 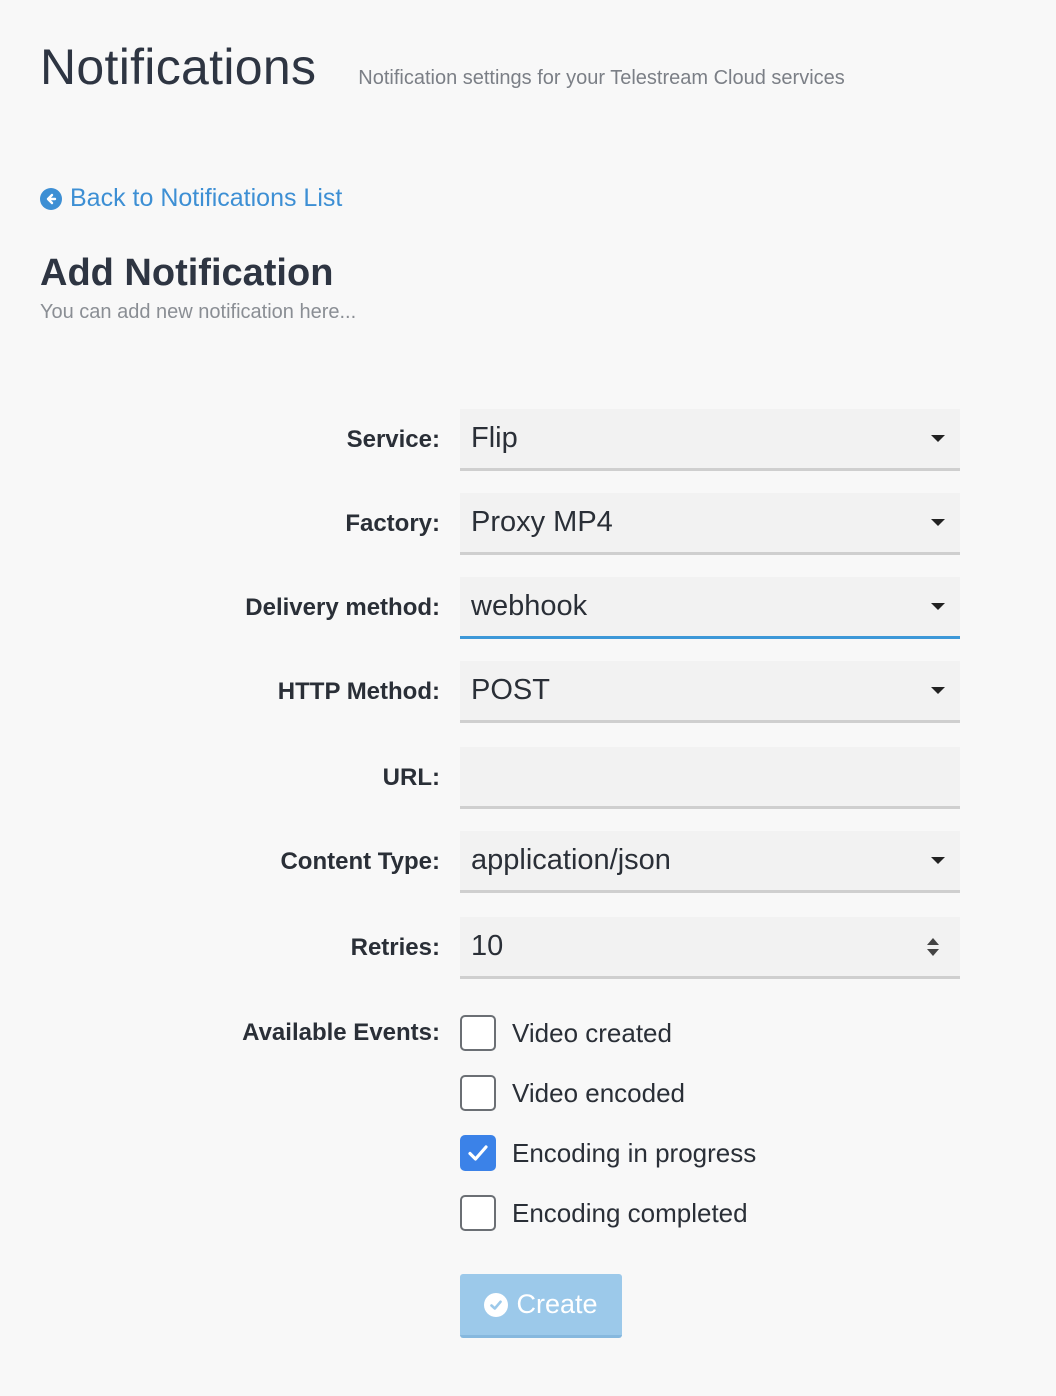 I want to click on event-label: Video encoded, so click(x=599, y=1092).